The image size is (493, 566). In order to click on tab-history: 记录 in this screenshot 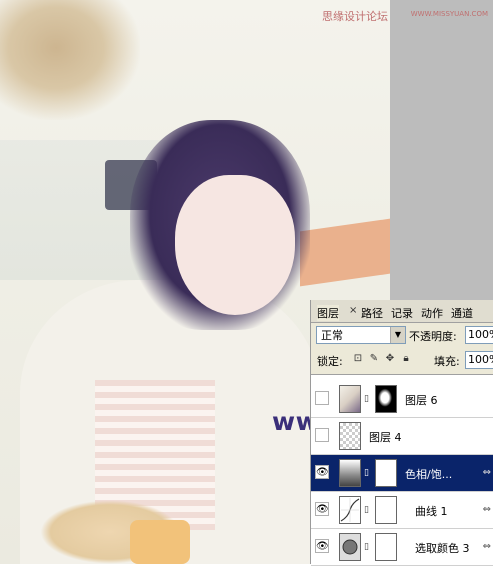, I will do `click(402, 313)`.